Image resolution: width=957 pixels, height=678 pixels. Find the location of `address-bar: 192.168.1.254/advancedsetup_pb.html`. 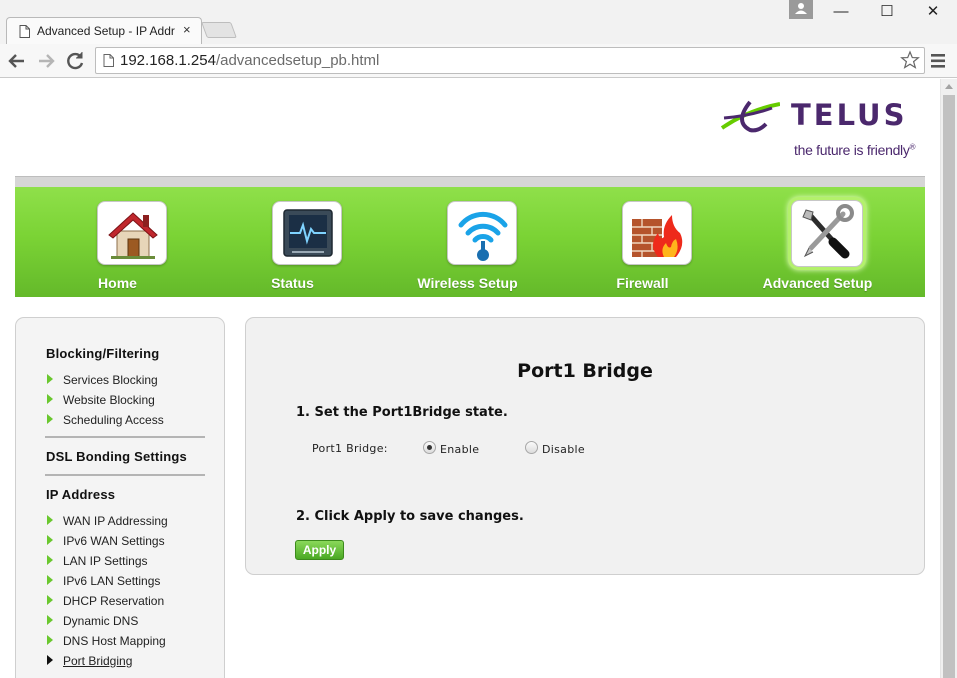

address-bar: 192.168.1.254/advancedsetup_pb.html is located at coordinates (510, 60).